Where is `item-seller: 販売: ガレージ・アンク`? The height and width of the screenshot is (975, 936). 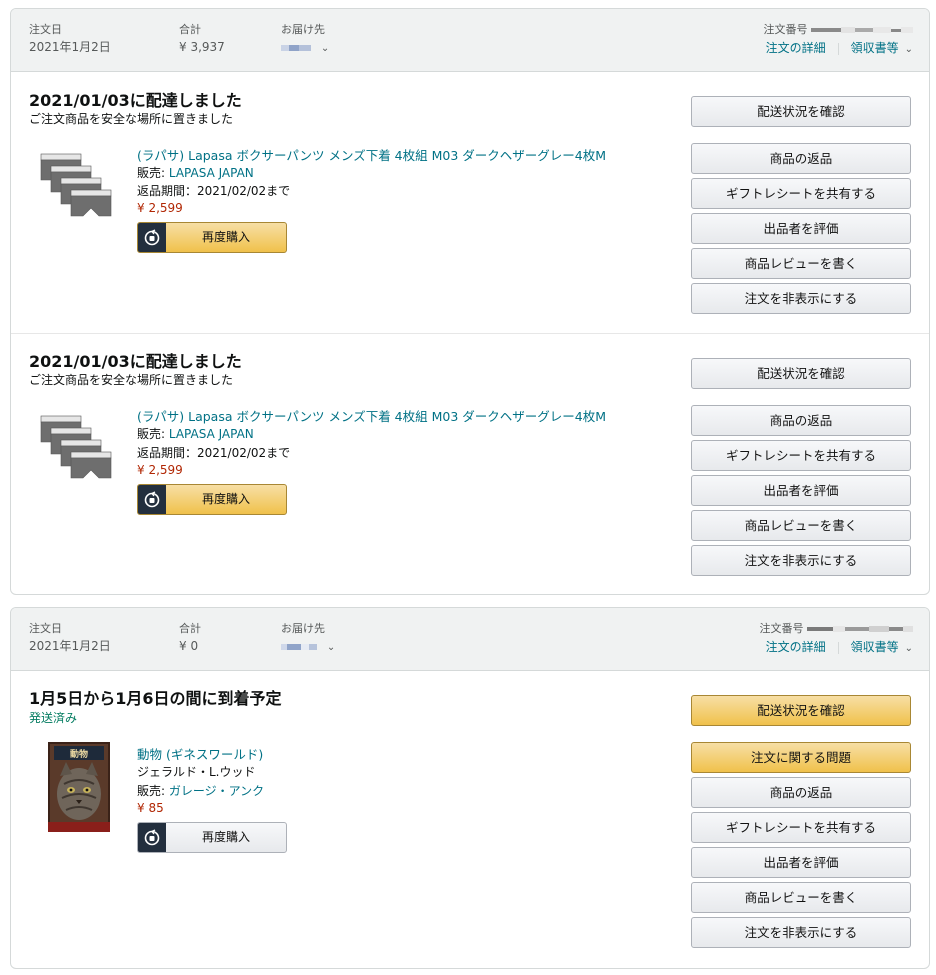 item-seller: 販売: ガレージ・アンク is located at coordinates (200, 790).